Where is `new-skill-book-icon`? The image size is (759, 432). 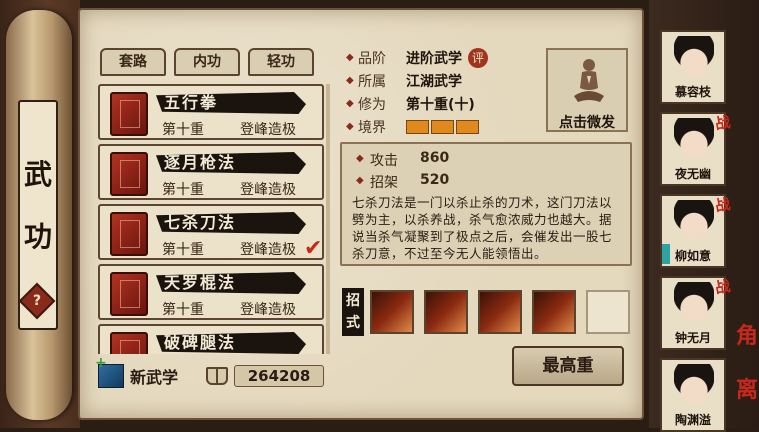
new-skill-book-icon is located at coordinates (109, 371).